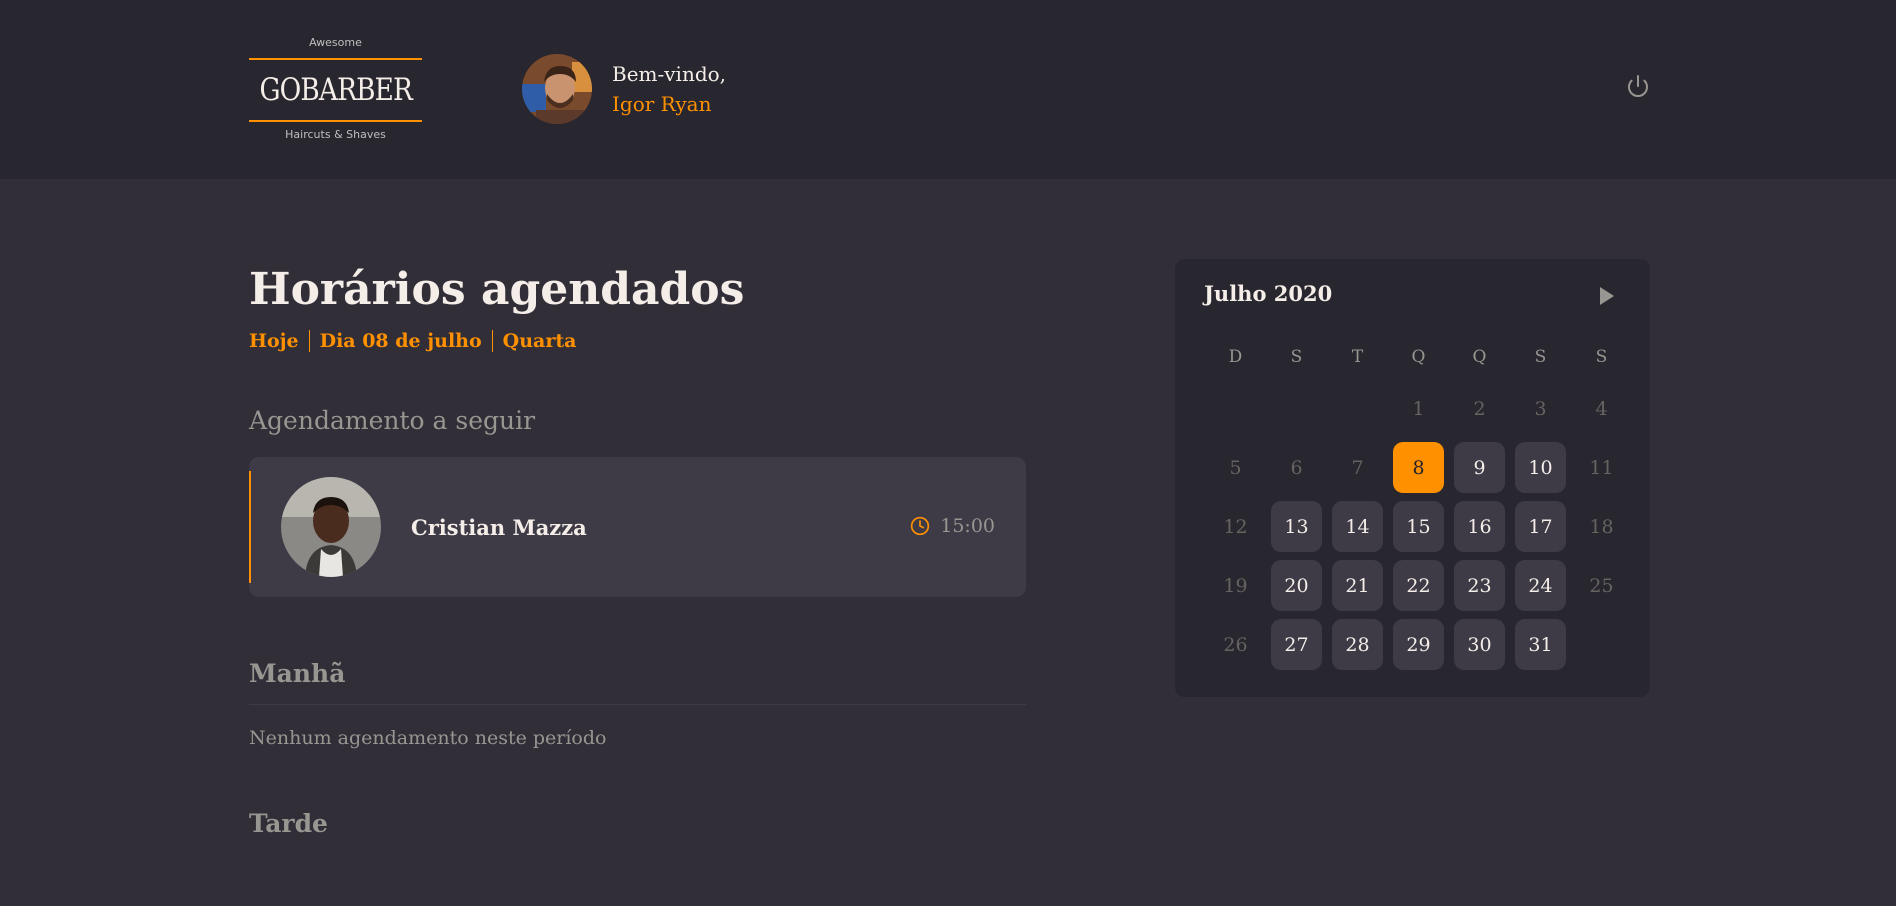 Image resolution: width=1896 pixels, height=906 pixels. I want to click on profile-text: Bem-vindo, Igor Ryan, so click(669, 89).